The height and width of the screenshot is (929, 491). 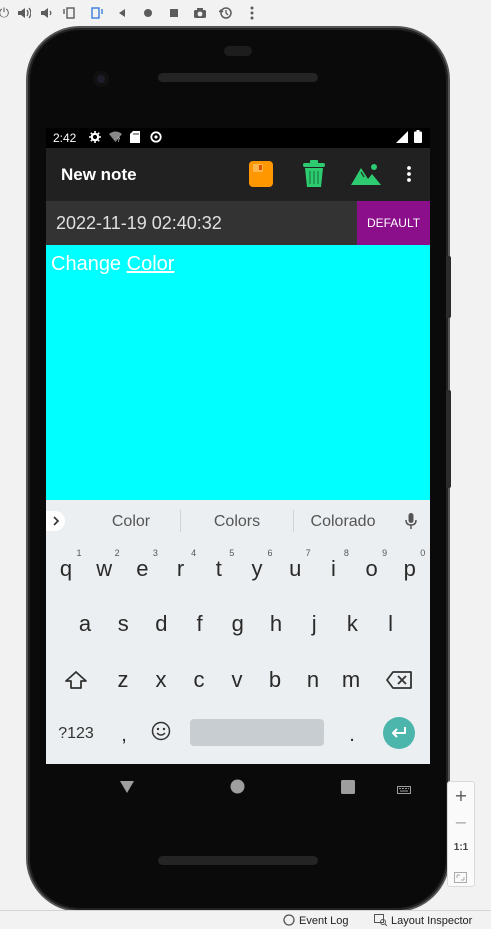 I want to click on key-x: x, so click(x=161, y=680).